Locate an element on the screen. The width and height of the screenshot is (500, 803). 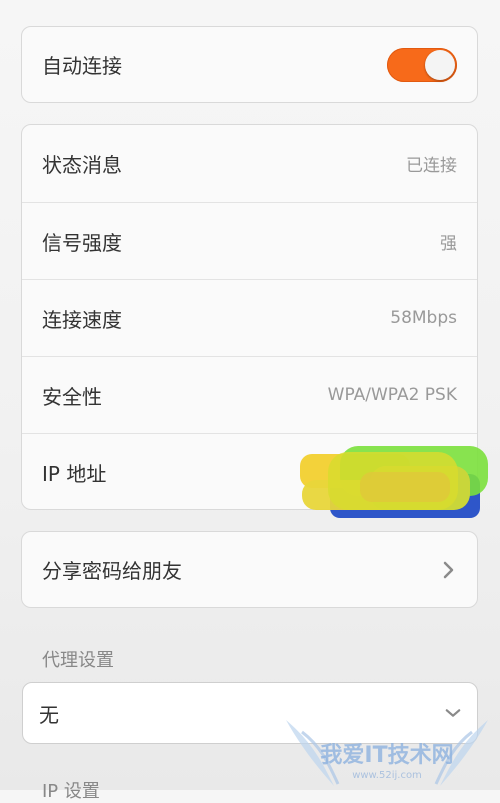
share-password-card: 分享密码给朋友 is located at coordinates (249, 569).